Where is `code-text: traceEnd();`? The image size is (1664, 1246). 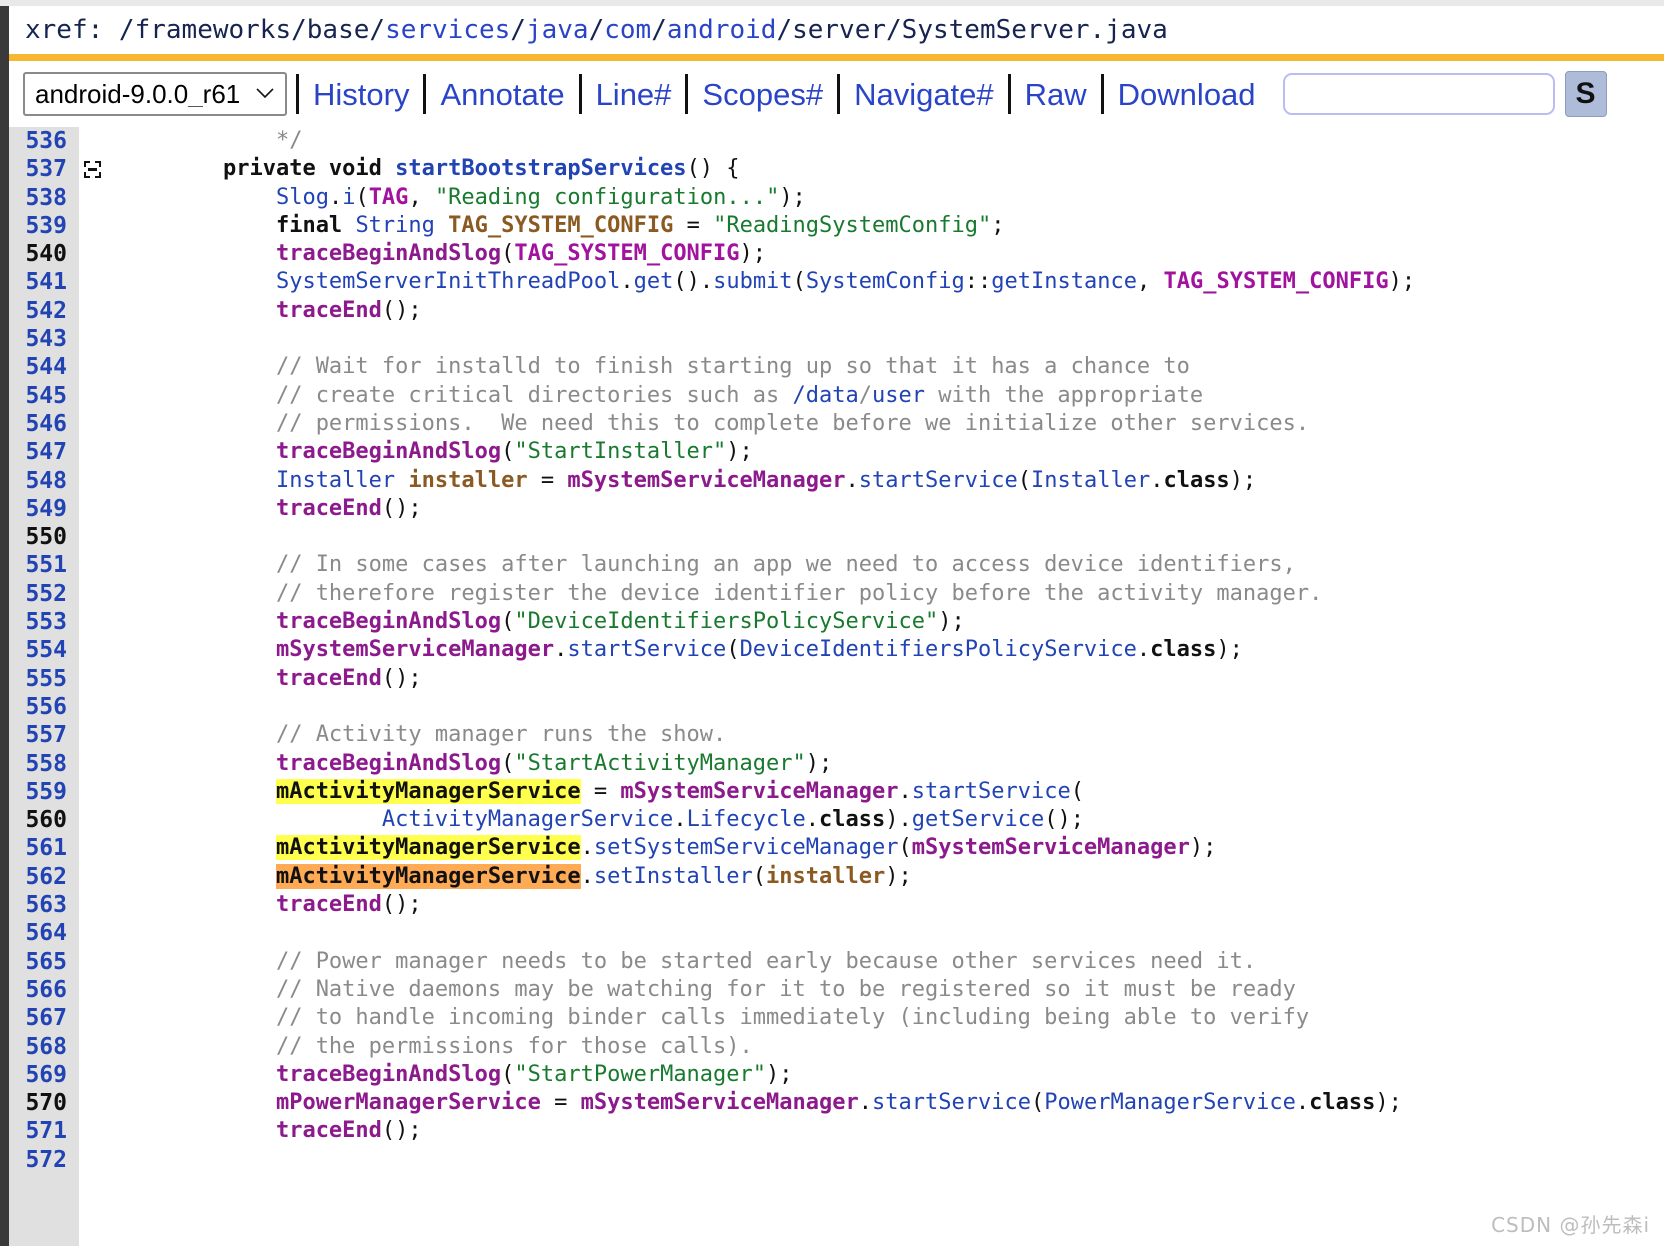 code-text: traceEnd(); is located at coordinates (885, 905).